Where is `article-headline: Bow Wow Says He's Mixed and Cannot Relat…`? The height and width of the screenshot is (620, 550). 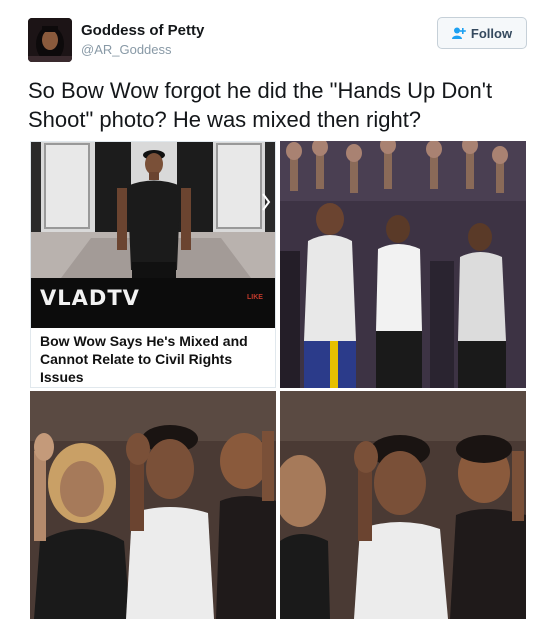
article-headline: Bow Wow Says He's Mixed and Cannot Relat… is located at coordinates (144, 359).